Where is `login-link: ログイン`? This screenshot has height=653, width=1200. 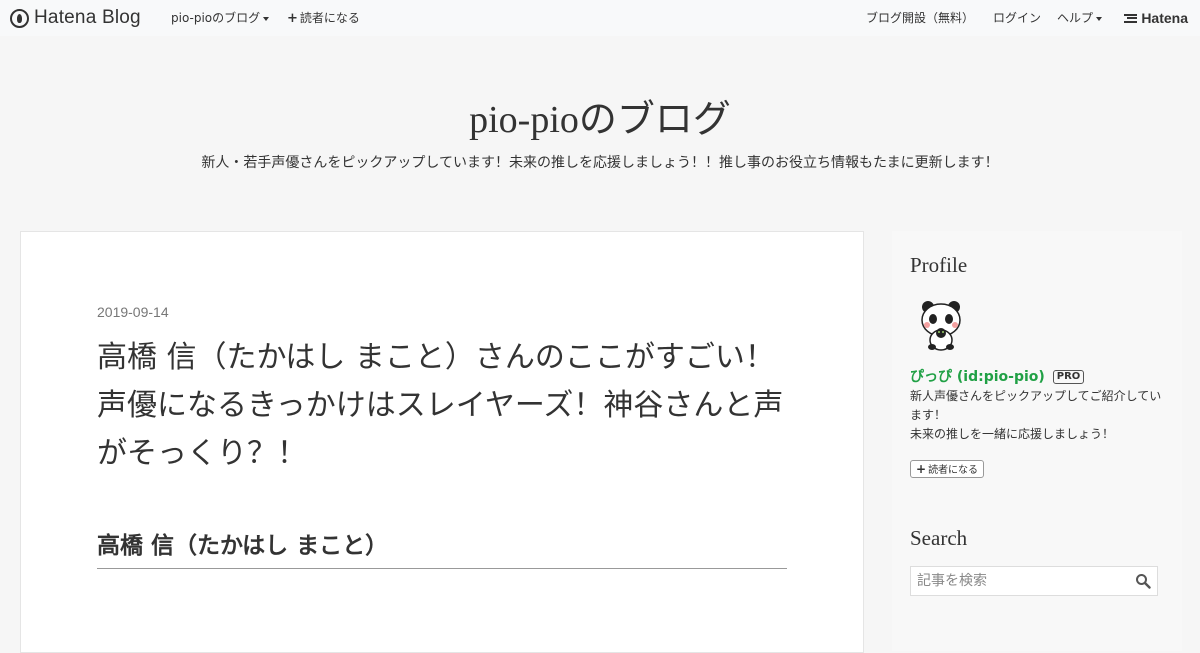
login-link: ログイン is located at coordinates (1017, 18).